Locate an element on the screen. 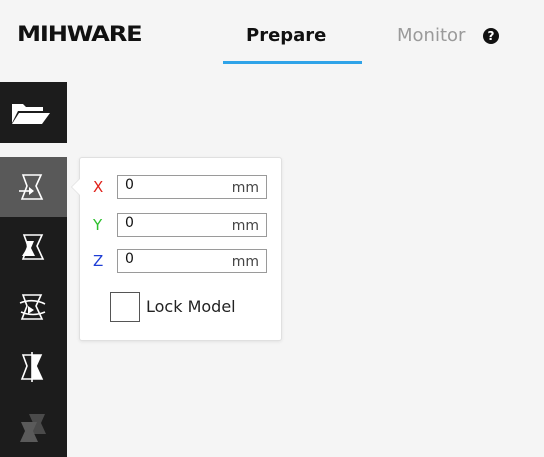 The width and height of the screenshot is (544, 457). y-unit: mm is located at coordinates (245, 226).